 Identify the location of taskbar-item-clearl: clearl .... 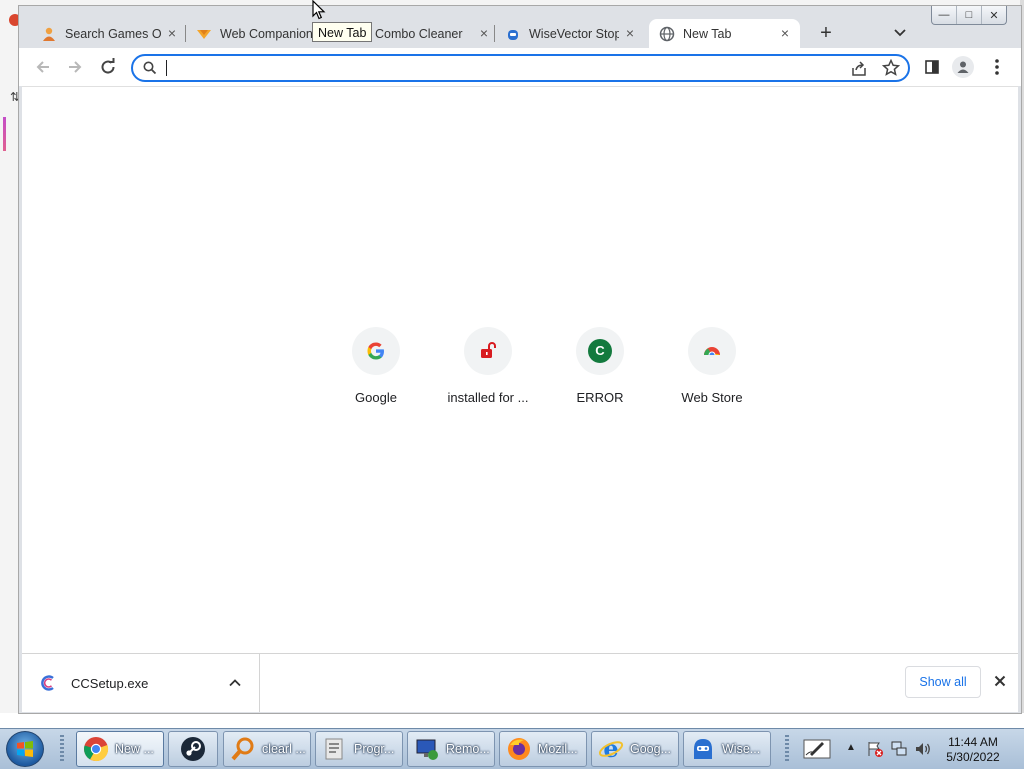
(267, 749).